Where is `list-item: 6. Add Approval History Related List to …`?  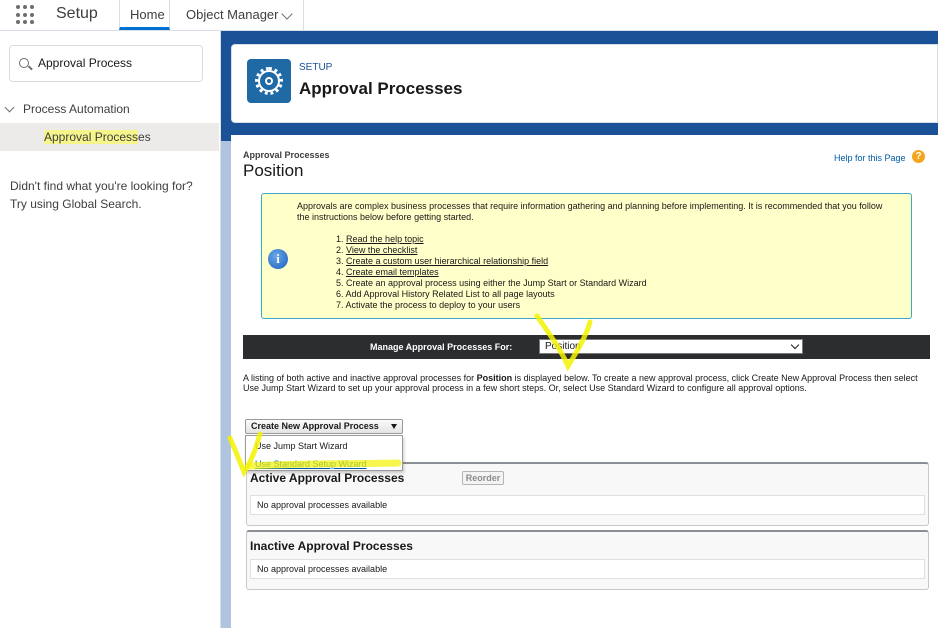
list-item: 6. Add Approval History Related List to … is located at coordinates (445, 294).